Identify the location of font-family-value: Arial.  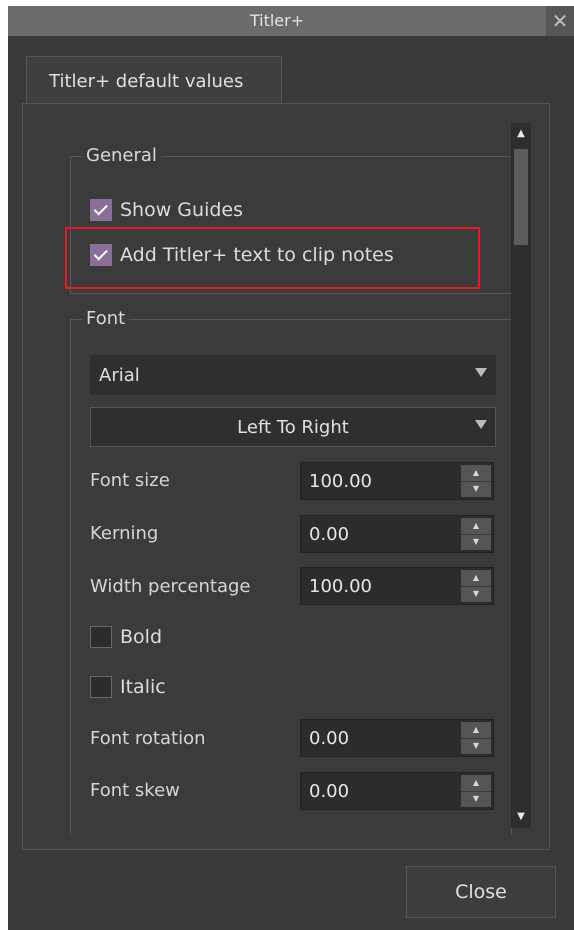
(119, 375).